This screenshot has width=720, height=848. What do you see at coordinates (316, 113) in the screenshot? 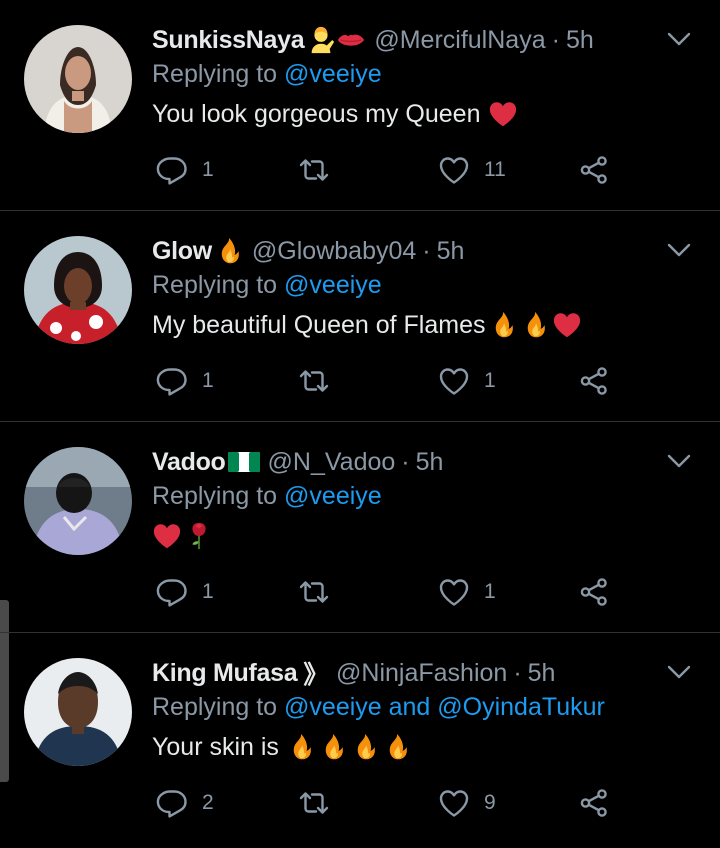
I see `tweet-text-content: You look gorgeous my Queen` at bounding box center [316, 113].